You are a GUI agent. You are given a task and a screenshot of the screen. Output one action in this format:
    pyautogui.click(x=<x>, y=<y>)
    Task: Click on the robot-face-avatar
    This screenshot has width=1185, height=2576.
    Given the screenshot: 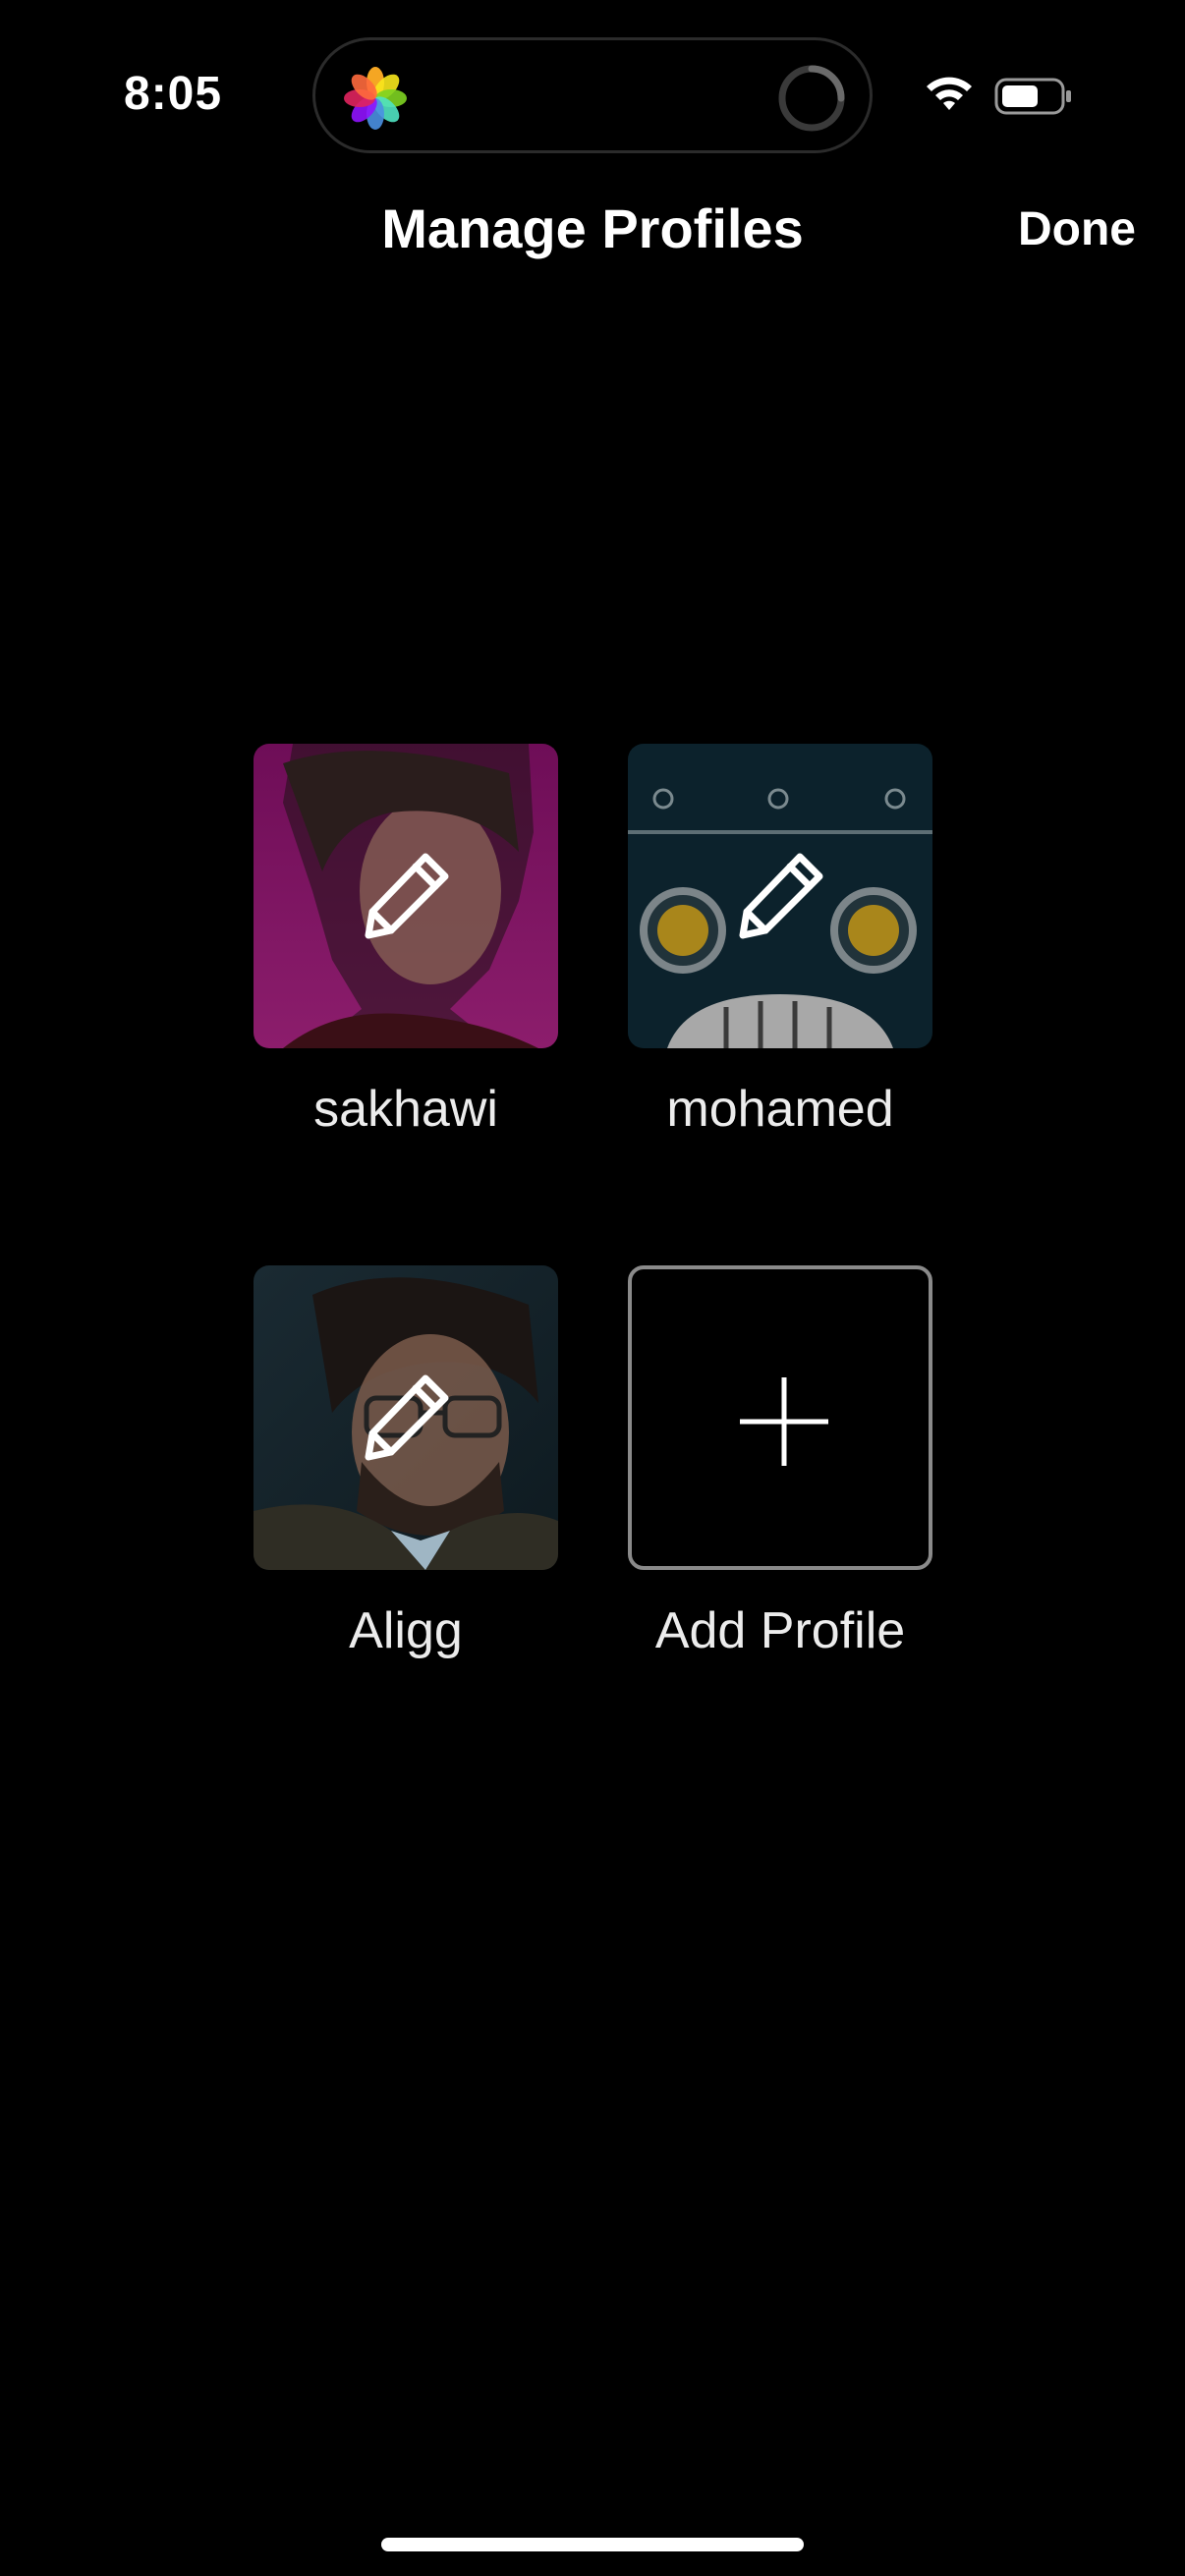 What is the action you would take?
    pyautogui.click(x=780, y=896)
    